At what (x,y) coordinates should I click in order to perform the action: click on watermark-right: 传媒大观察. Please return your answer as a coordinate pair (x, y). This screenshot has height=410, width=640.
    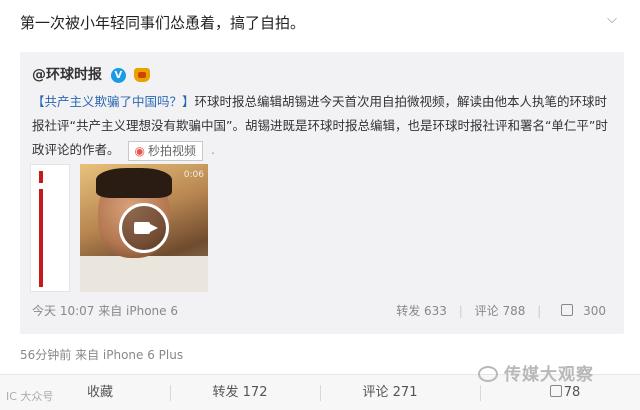
    Looking at the image, I should click on (536, 372).